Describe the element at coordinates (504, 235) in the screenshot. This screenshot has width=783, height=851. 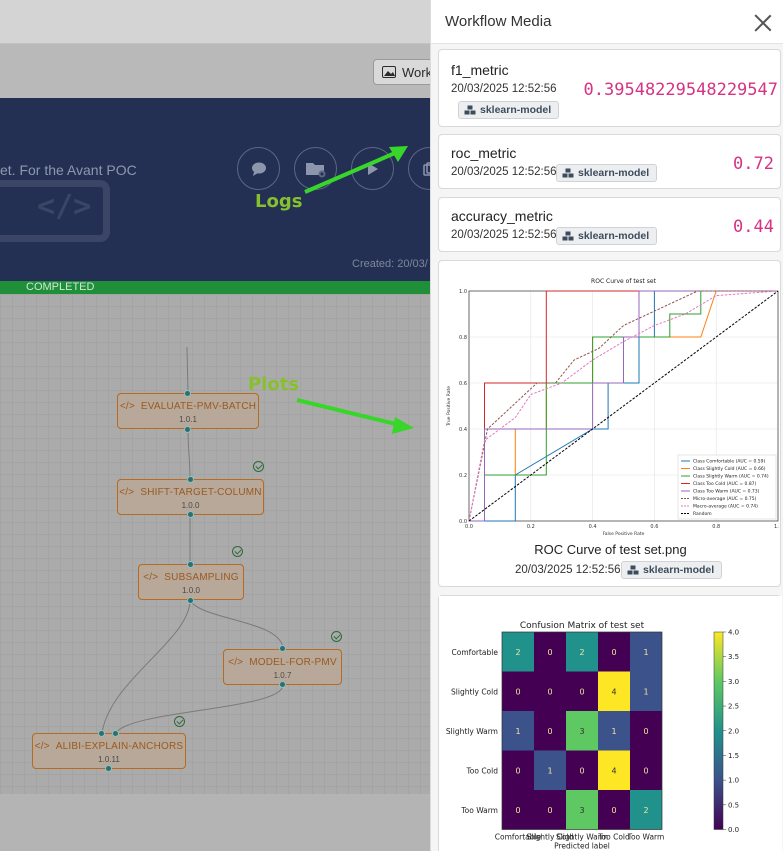
I see `metric-date: 20/03/2025 12:52:56` at that location.